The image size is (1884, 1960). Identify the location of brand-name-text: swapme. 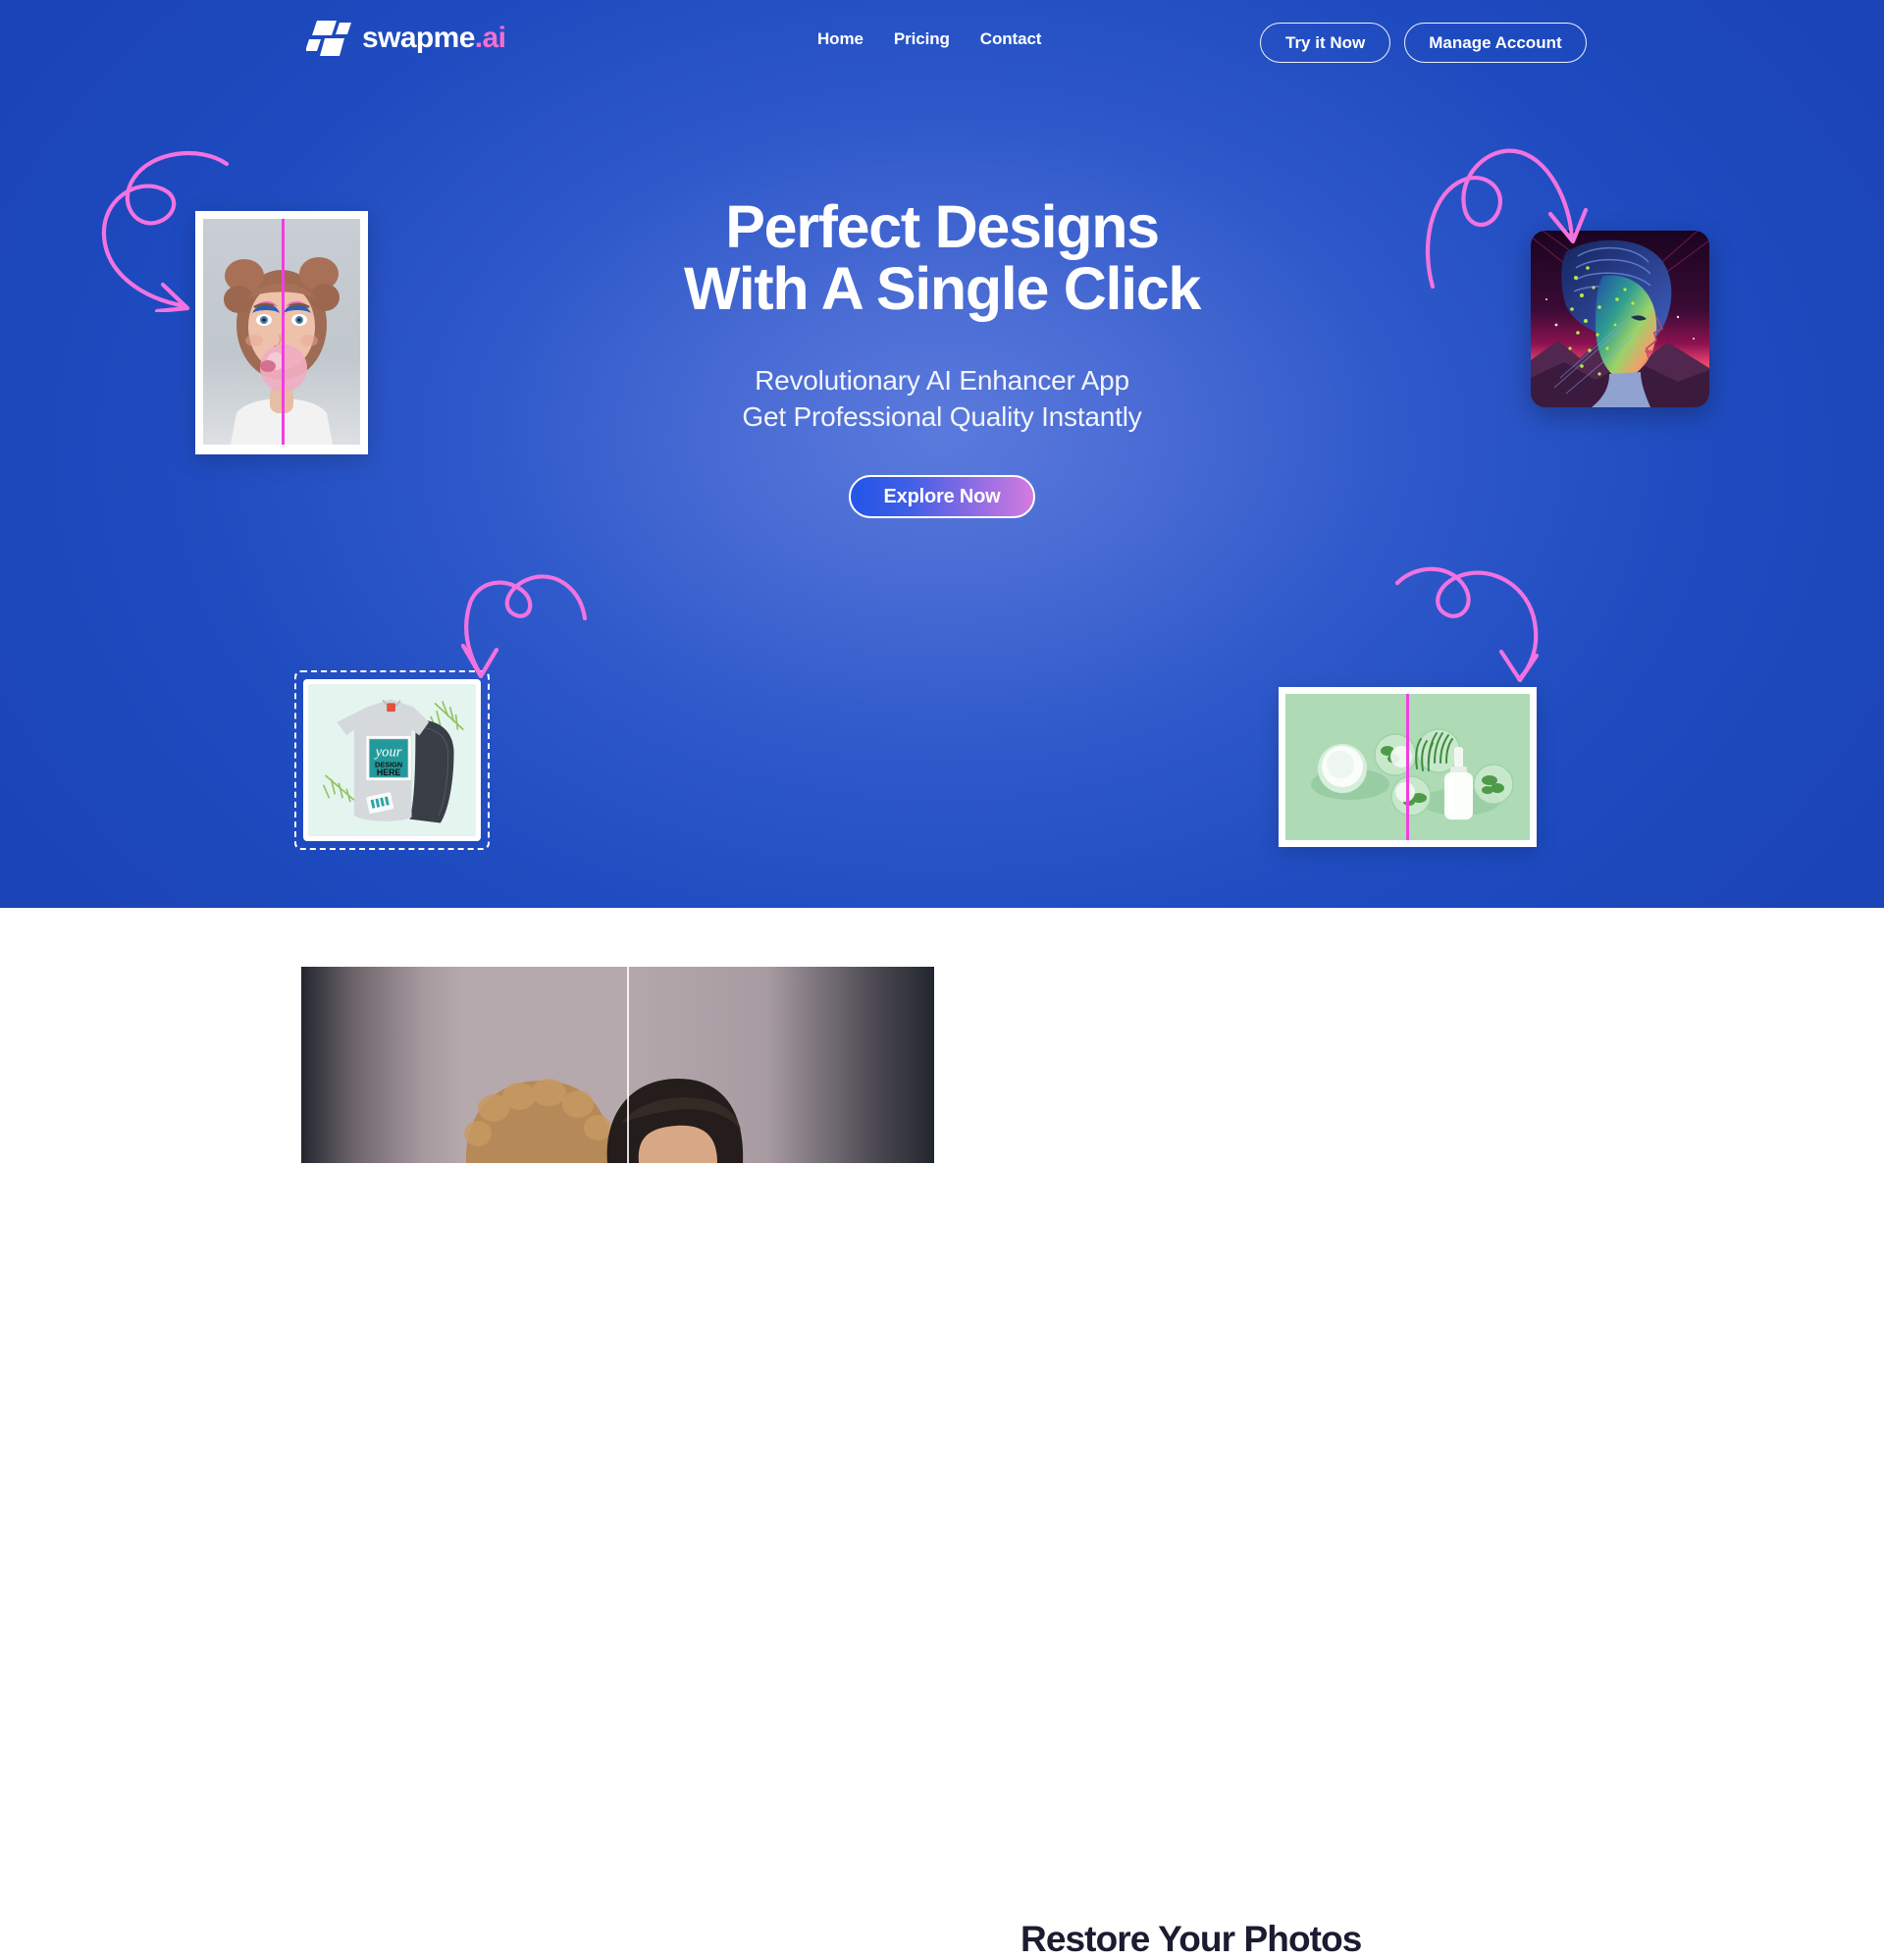
(418, 38).